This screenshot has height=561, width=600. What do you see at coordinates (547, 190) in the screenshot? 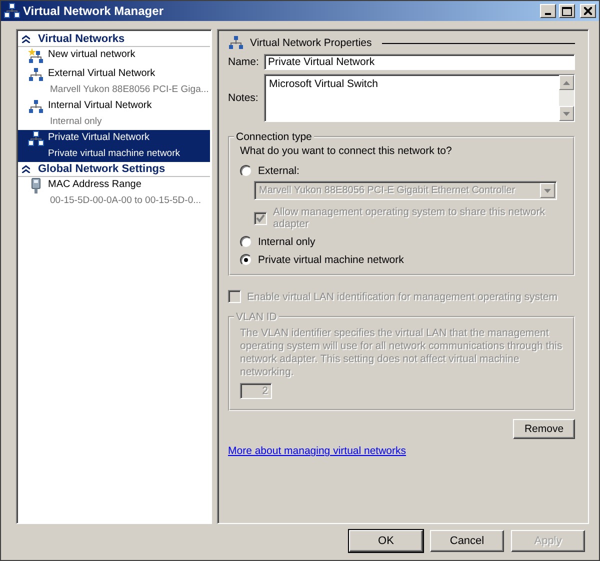
I see `dropdown-arrow-icon` at bounding box center [547, 190].